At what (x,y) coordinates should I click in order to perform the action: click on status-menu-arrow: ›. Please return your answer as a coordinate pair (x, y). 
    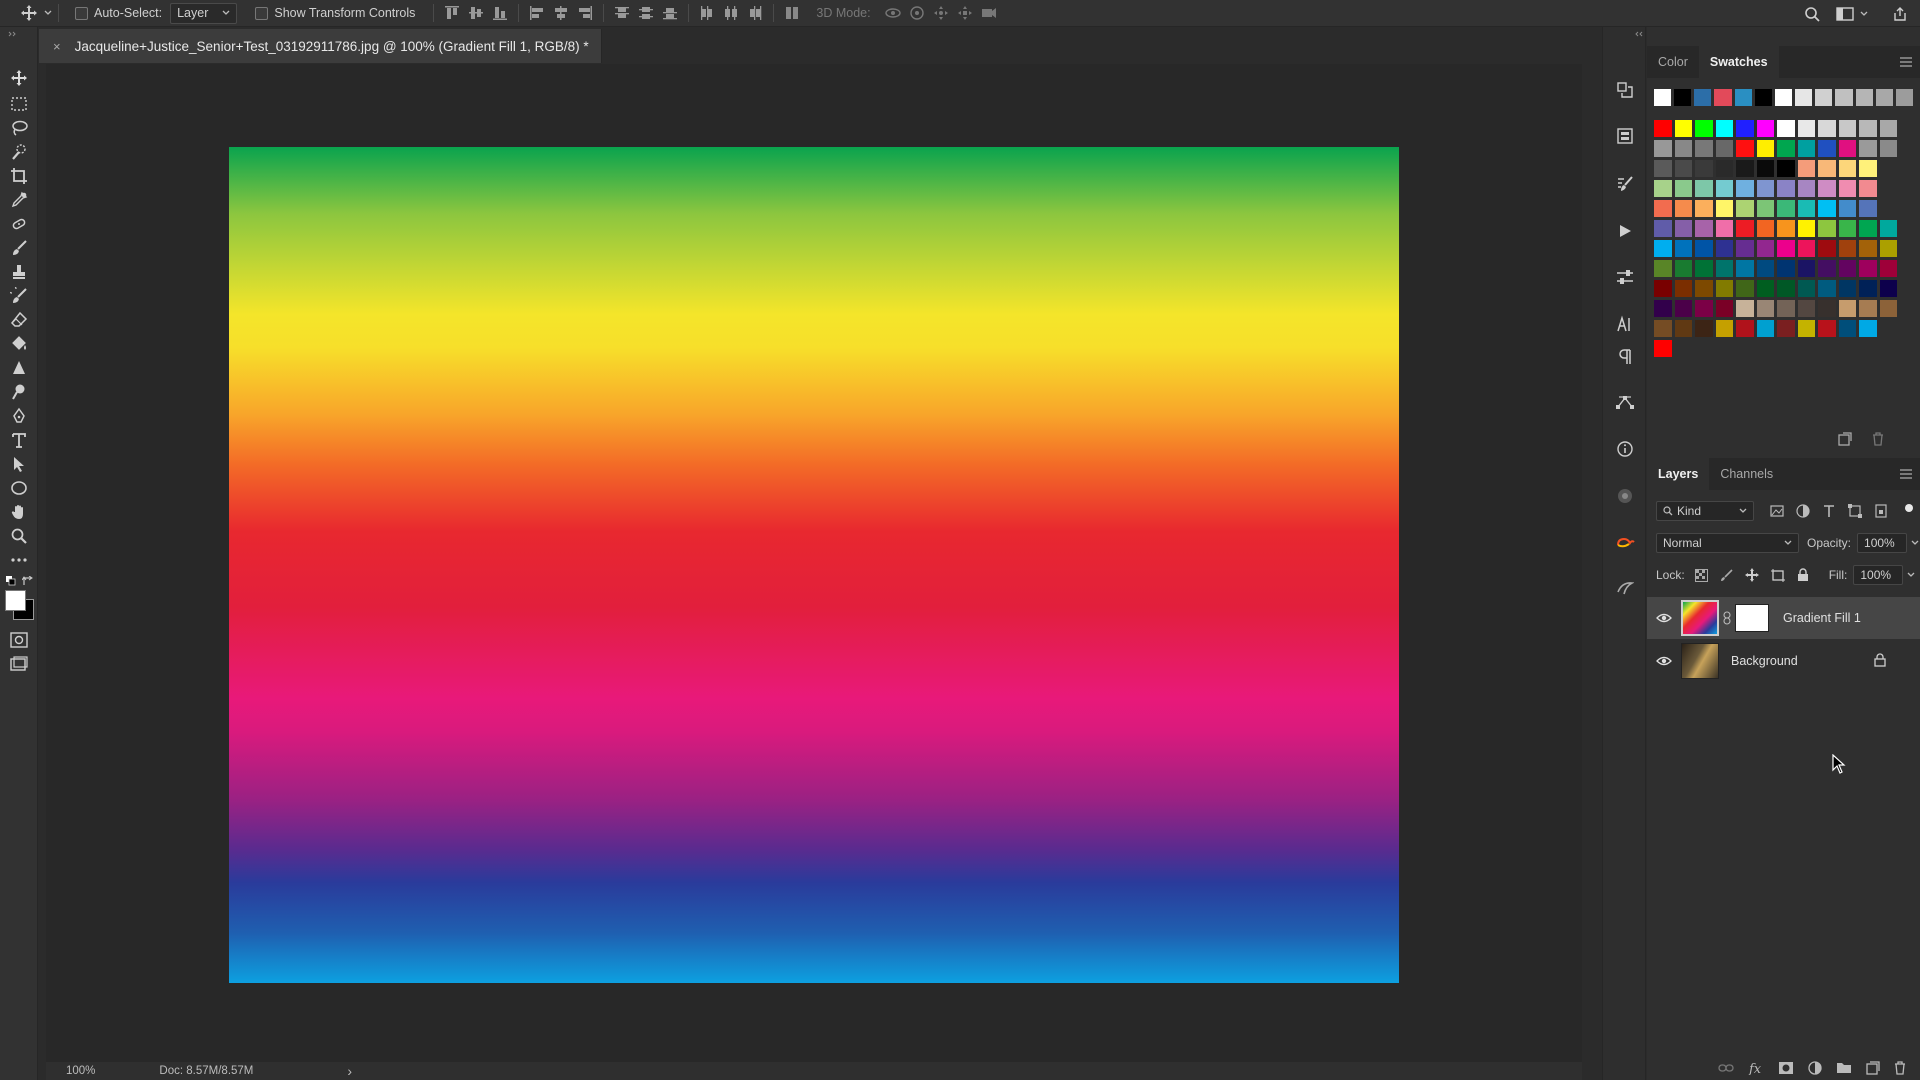
    Looking at the image, I should click on (349, 1071).